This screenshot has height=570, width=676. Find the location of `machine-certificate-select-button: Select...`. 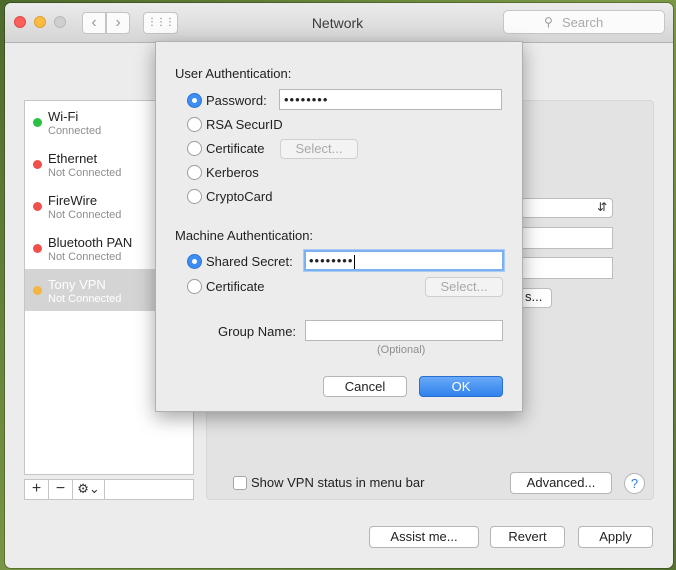

machine-certificate-select-button: Select... is located at coordinates (464, 287).